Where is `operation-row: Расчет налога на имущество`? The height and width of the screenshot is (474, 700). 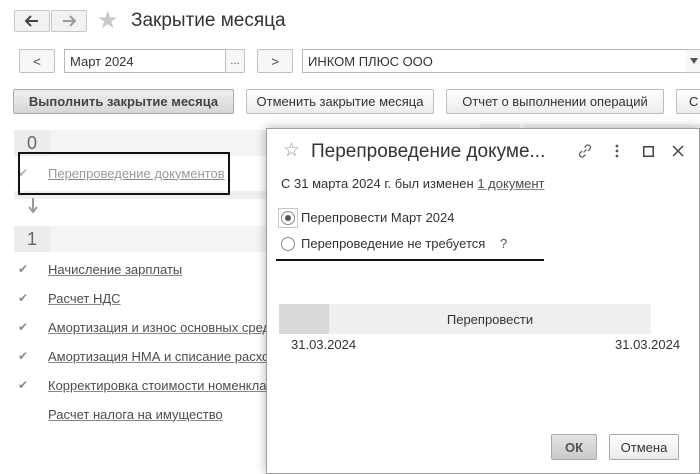 operation-row: Расчет налога на имущество is located at coordinates (120, 414).